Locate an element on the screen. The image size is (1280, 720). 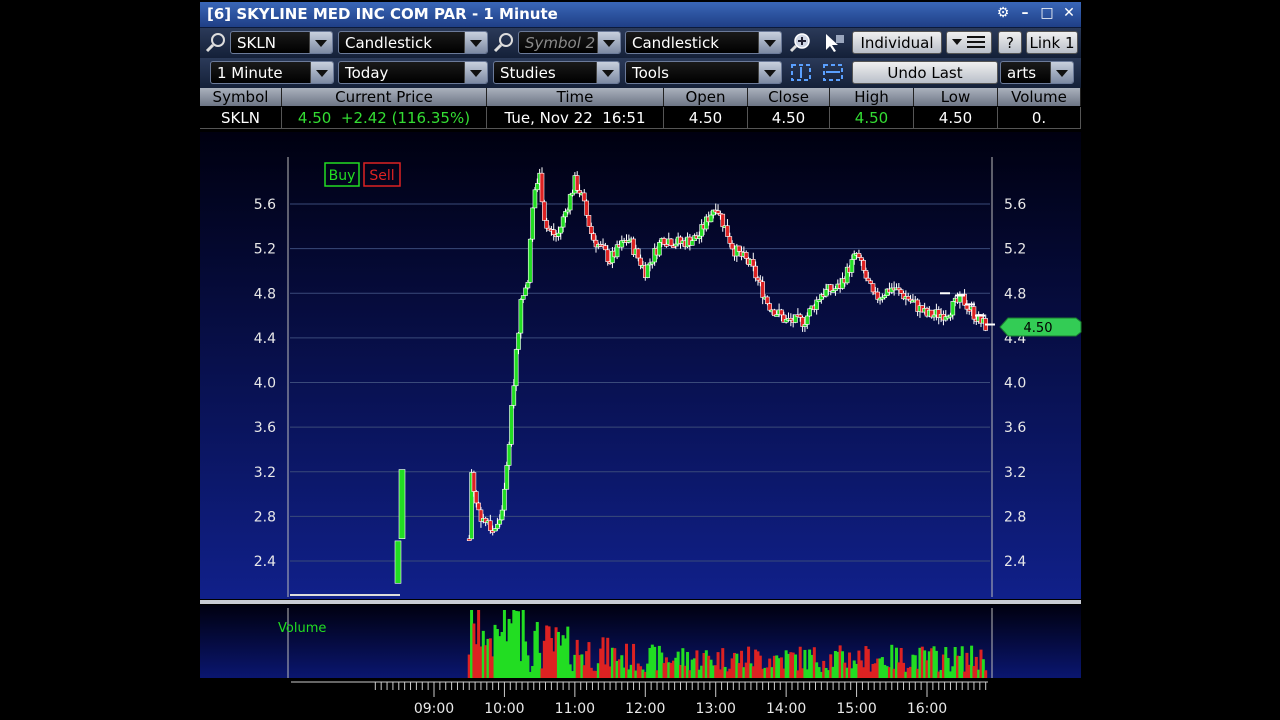
y-tick-label-right: 5.2 is located at coordinates (1015, 250).